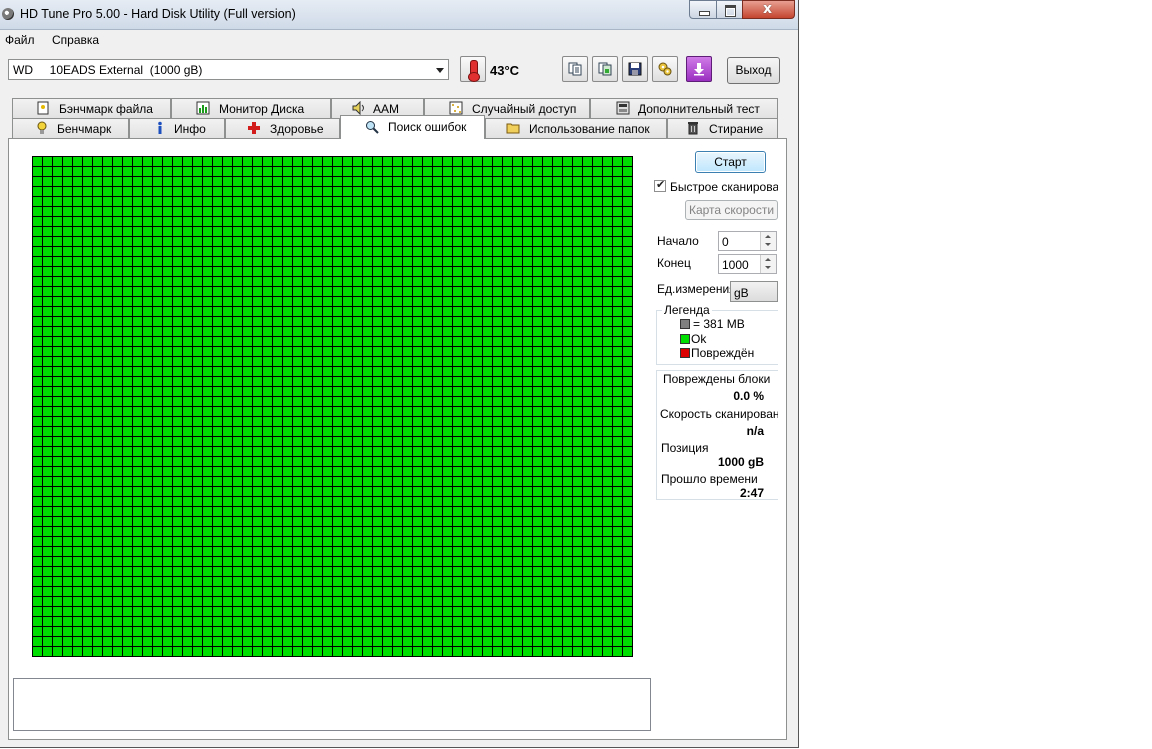 This screenshot has width=1152, height=749. What do you see at coordinates (108, 70) in the screenshot?
I see `drive-select-value: WD 10EADS External (1000 gB)` at bounding box center [108, 70].